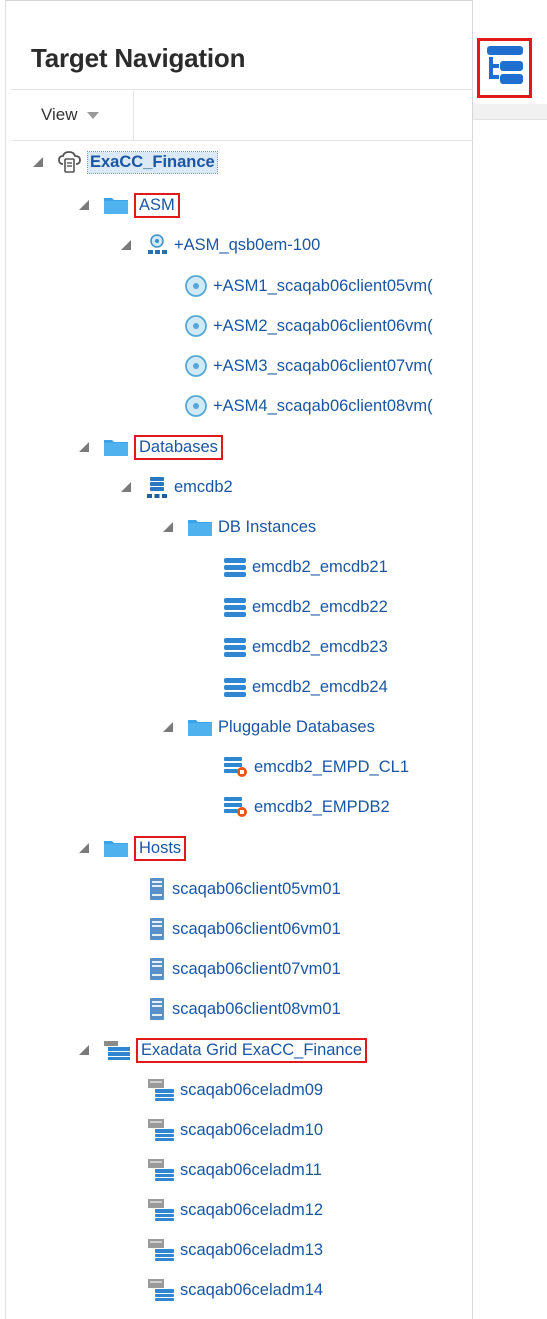  Describe the element at coordinates (251, 1170) in the screenshot. I see `tree-label-cell: scaqab06celadm11` at that location.